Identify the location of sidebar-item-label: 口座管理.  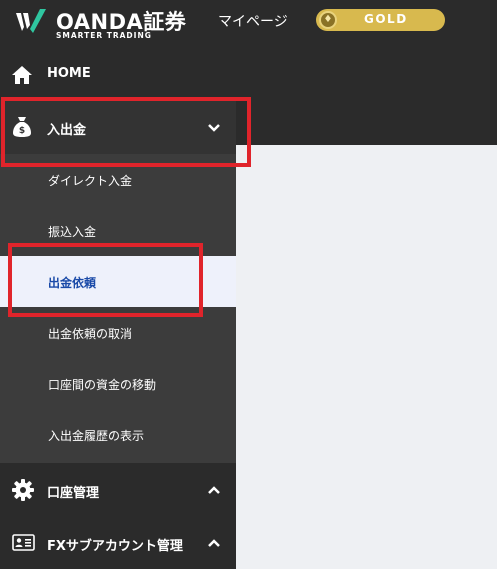
(73, 493).